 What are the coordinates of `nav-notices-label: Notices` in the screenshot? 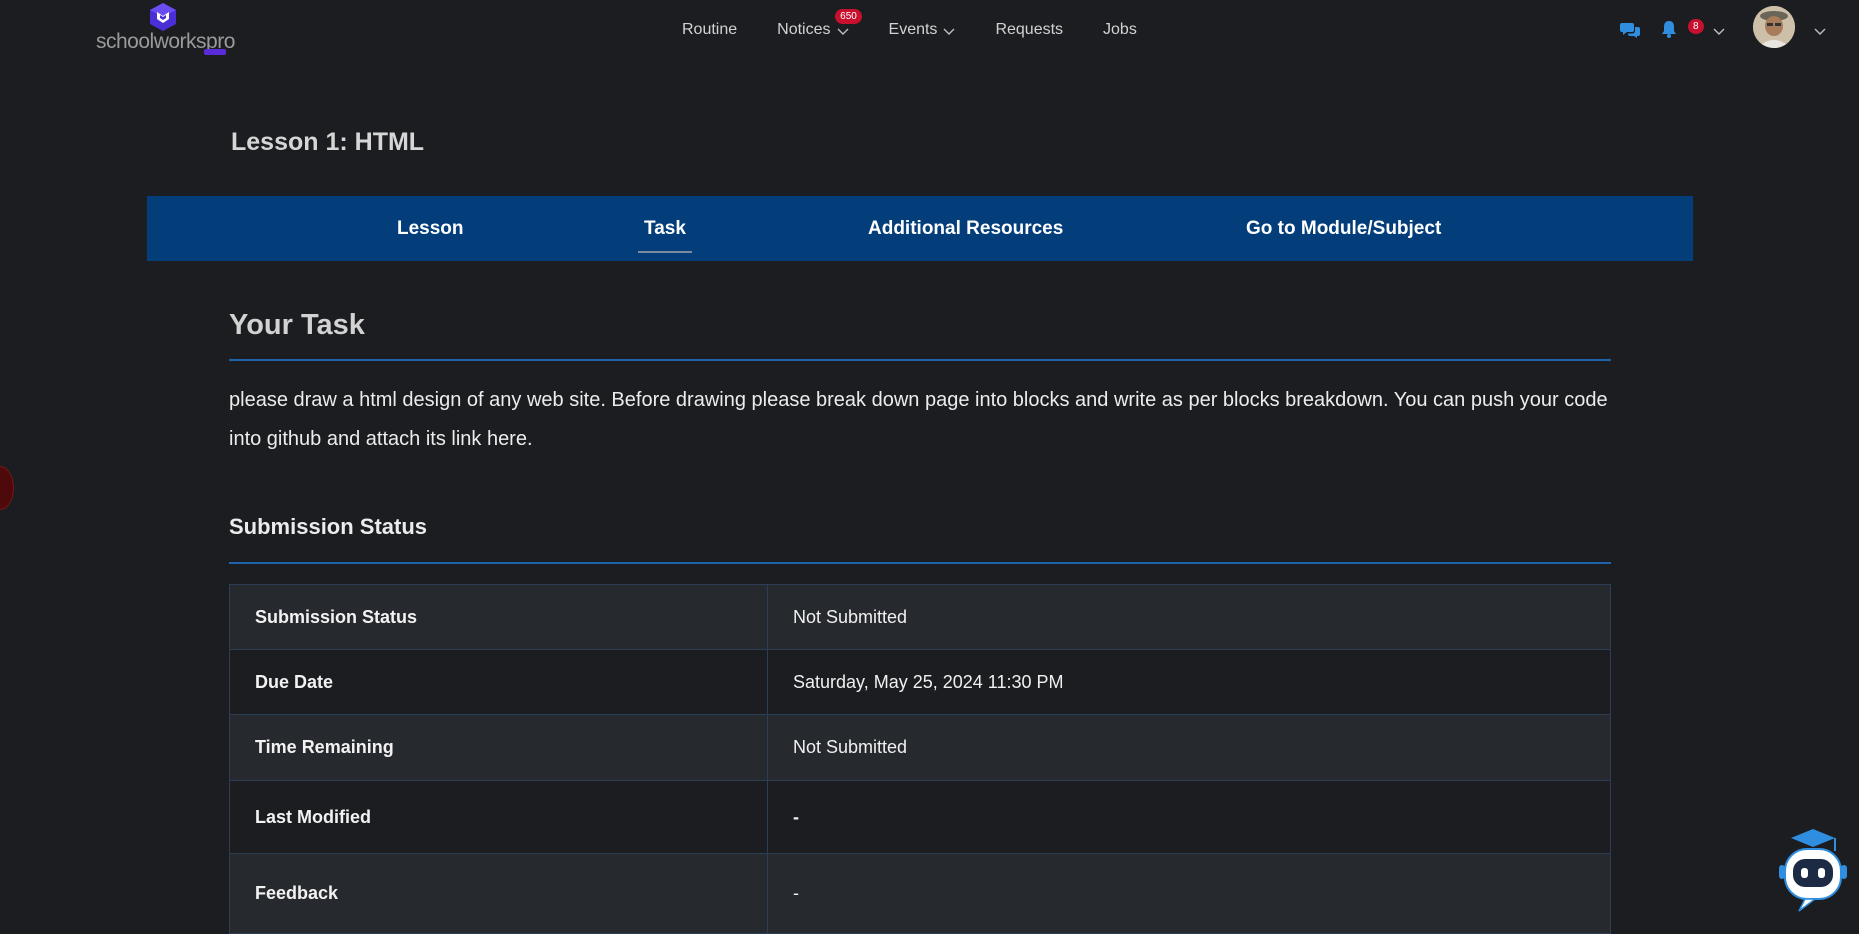 It's located at (804, 29).